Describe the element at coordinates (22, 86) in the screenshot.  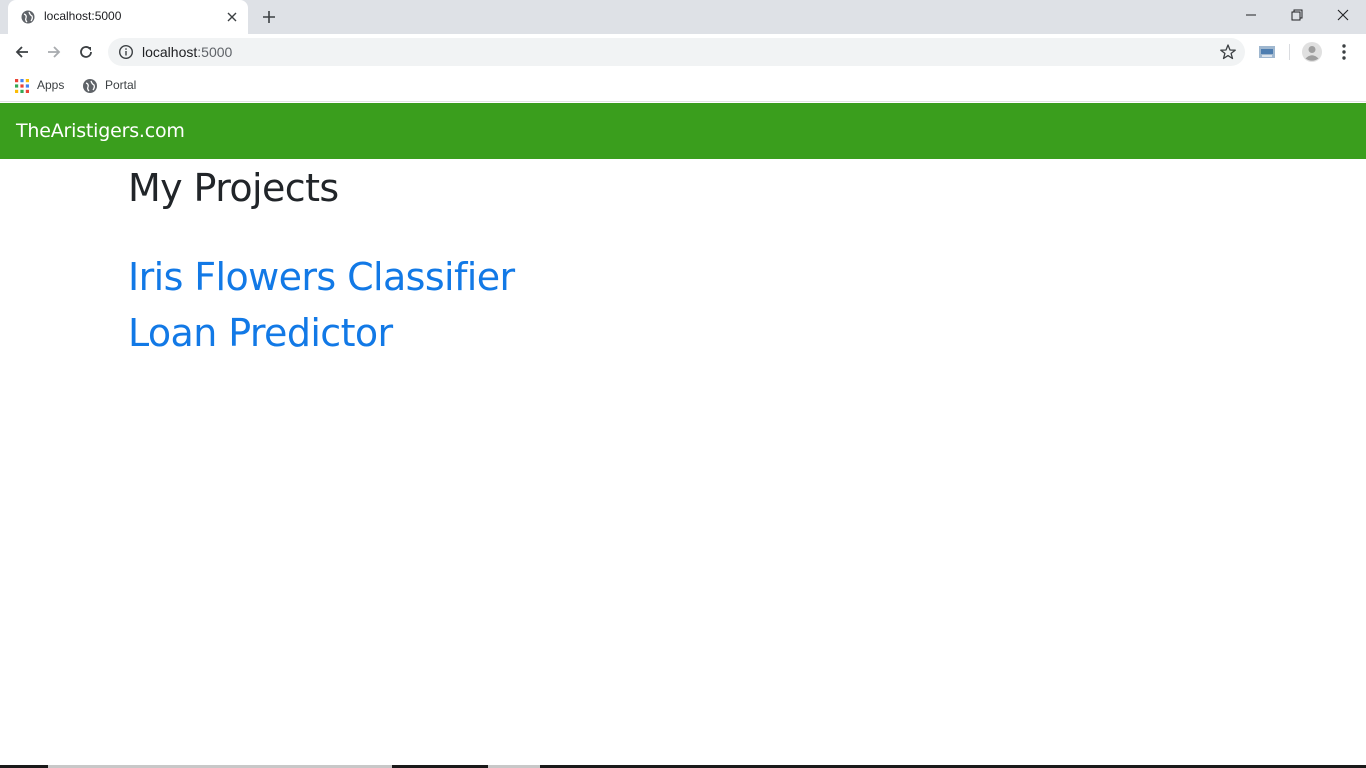
I see `apps-grid-icon` at that location.